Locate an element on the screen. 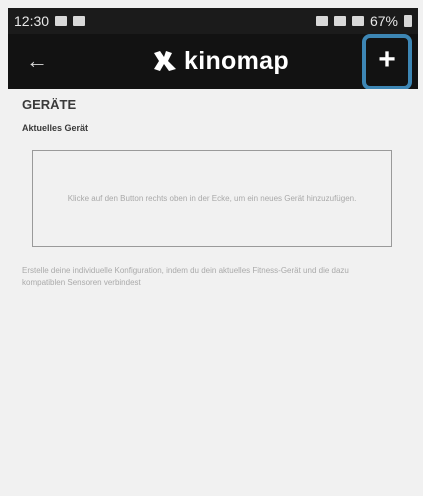  status-time: 12:30 is located at coordinates (32, 21).